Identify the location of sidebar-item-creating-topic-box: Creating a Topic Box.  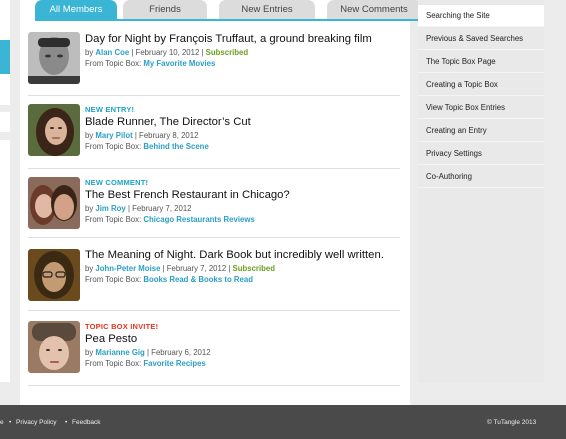
(481, 85).